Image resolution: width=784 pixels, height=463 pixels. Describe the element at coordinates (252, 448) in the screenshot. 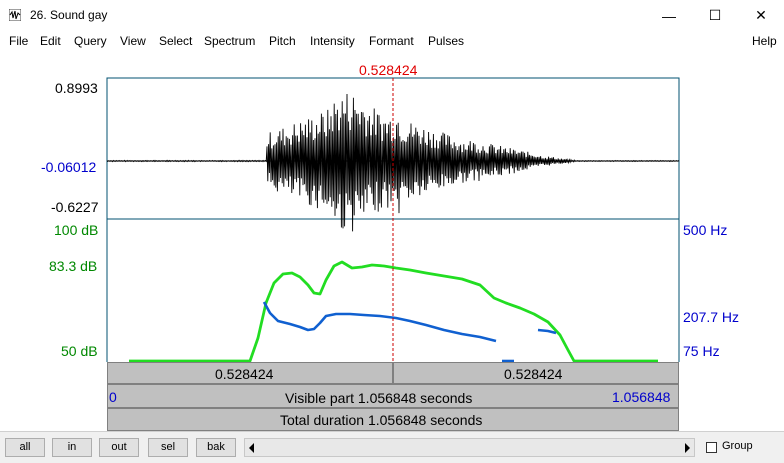

I see `scroll-left-icon` at that location.